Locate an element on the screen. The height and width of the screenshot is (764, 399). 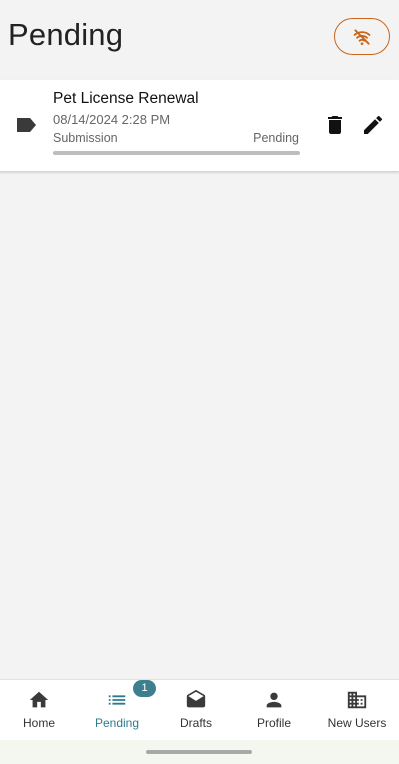
wifi-off-icon is located at coordinates (362, 36).